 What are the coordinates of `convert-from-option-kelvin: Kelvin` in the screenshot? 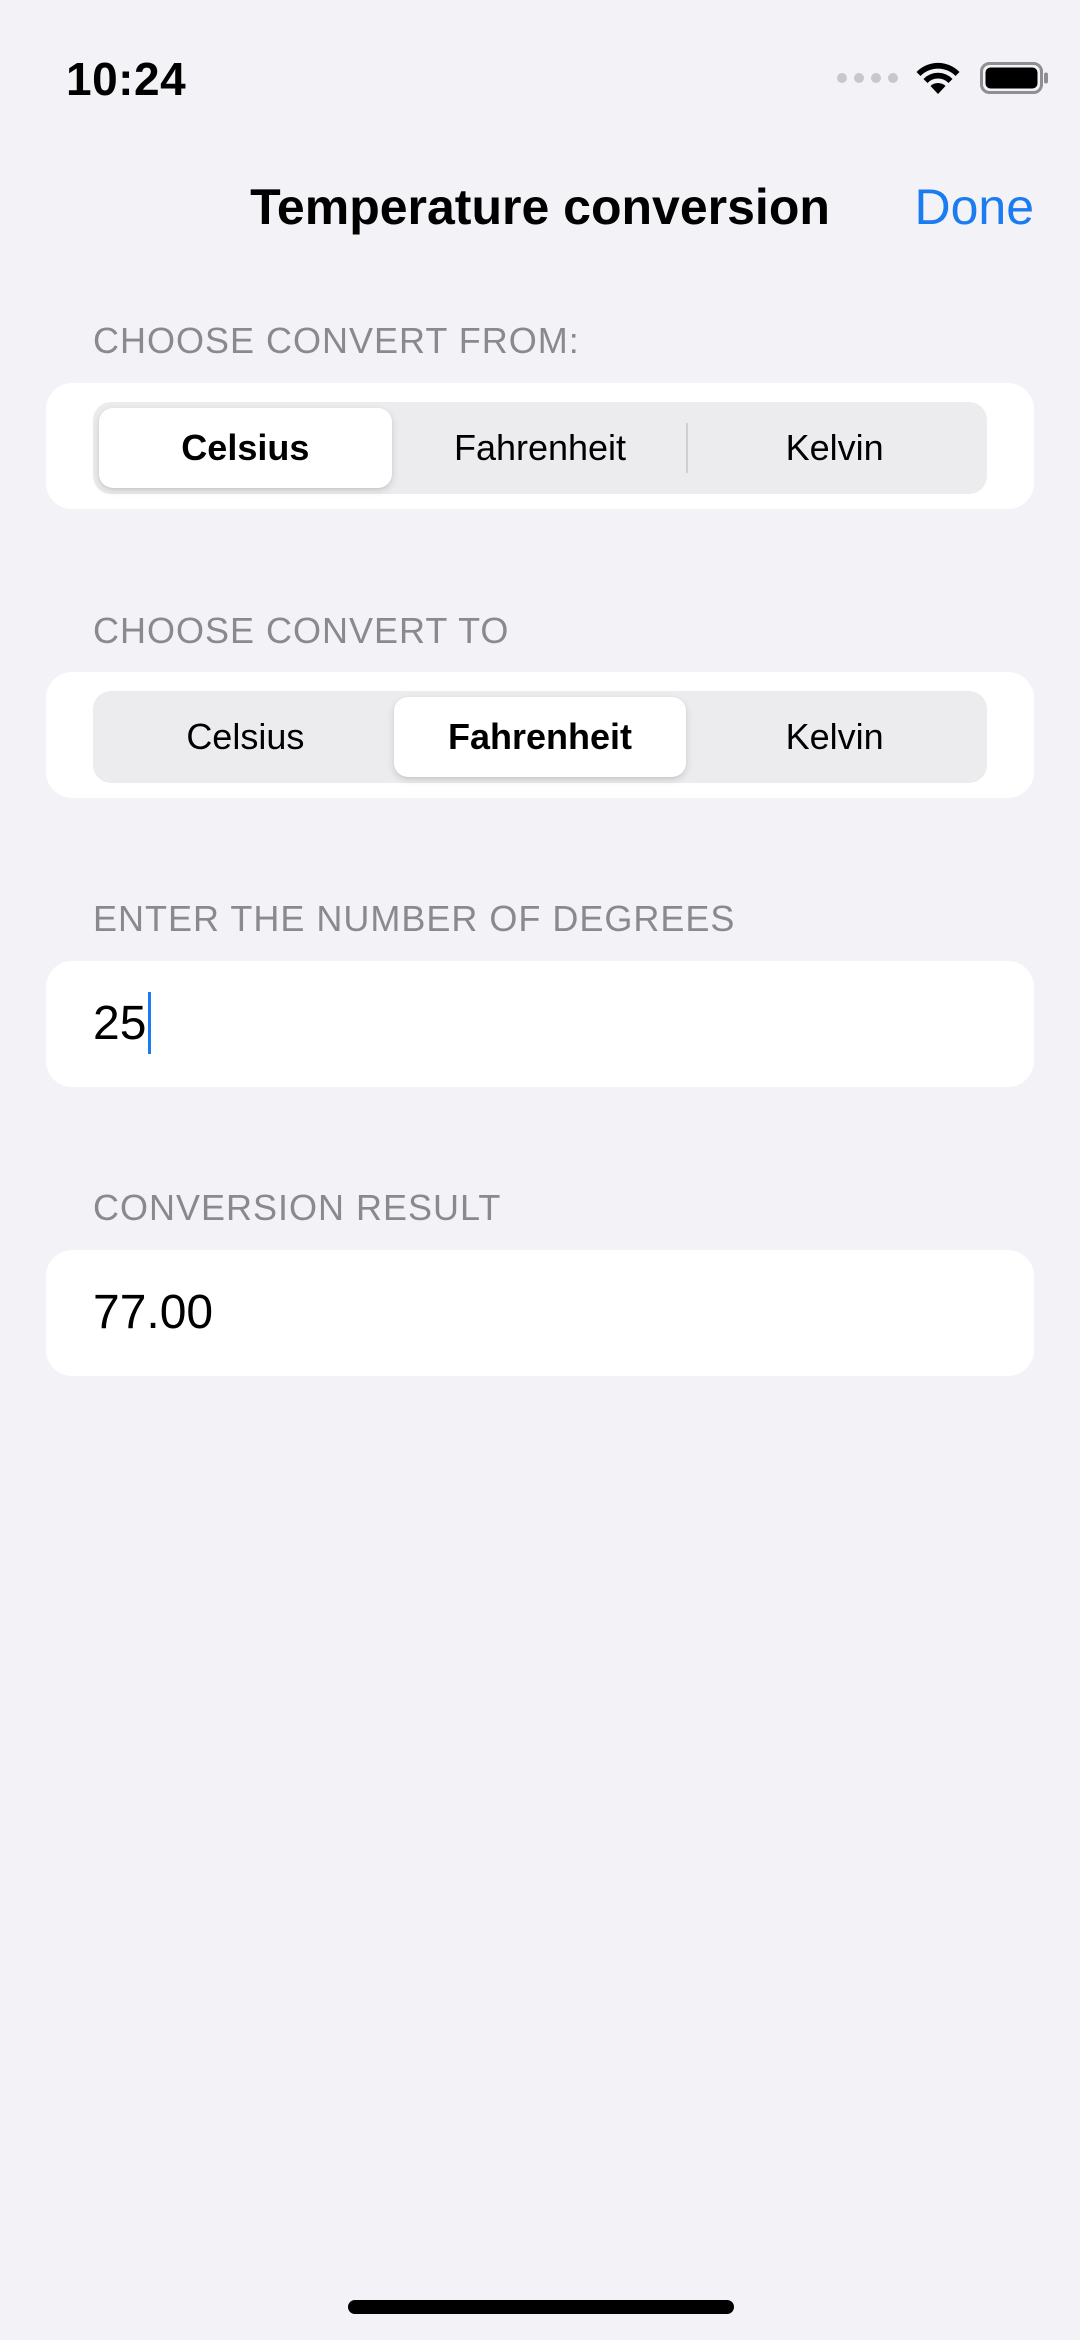 It's located at (834, 448).